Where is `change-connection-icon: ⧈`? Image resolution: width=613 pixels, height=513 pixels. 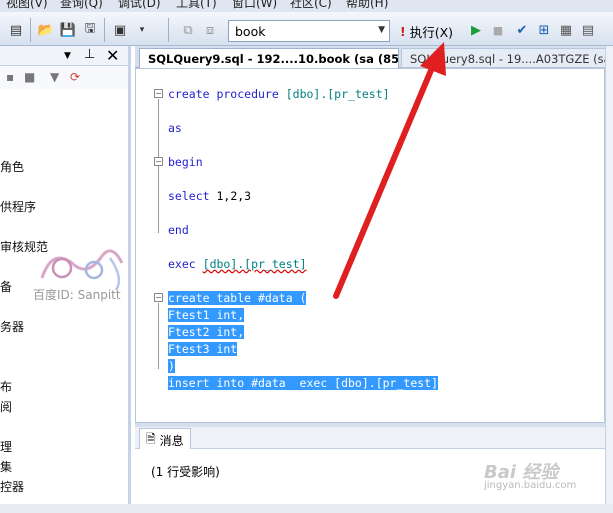
change-connection-icon: ⧈ is located at coordinates (210, 30).